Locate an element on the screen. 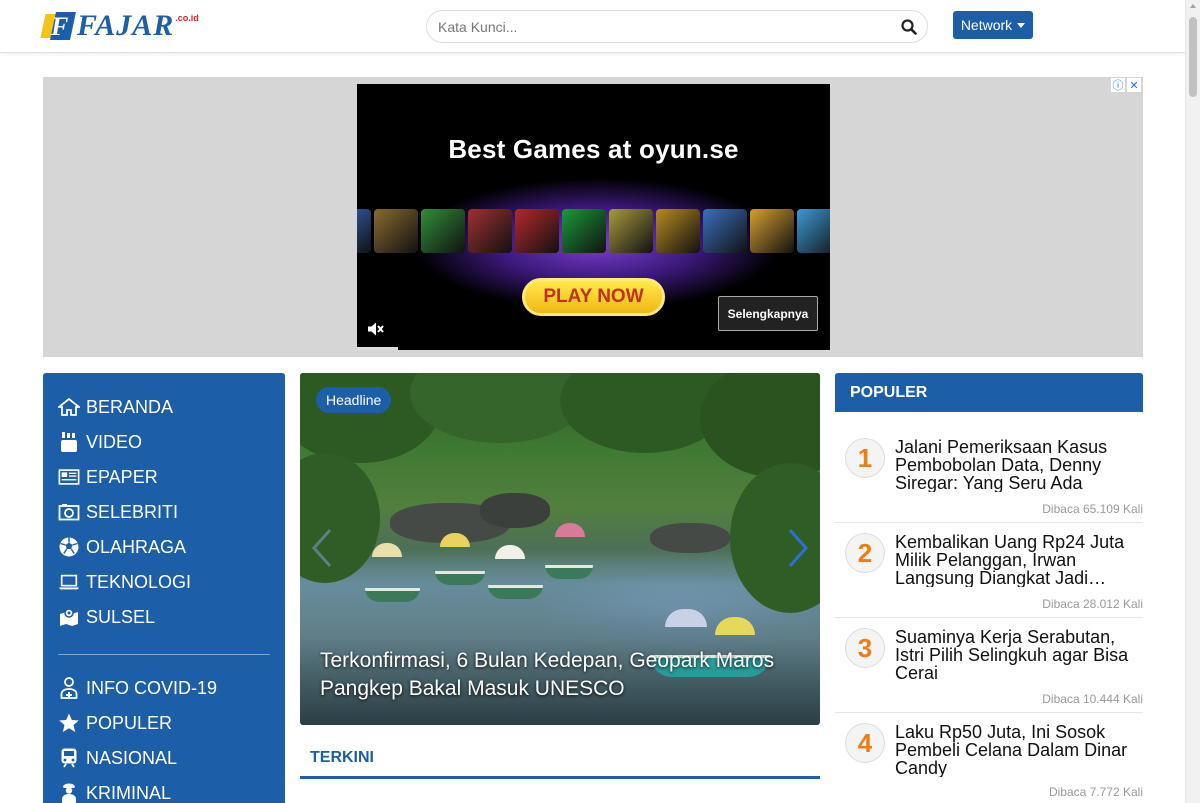  ad-title: Best Games at oyun.se is located at coordinates (593, 149).